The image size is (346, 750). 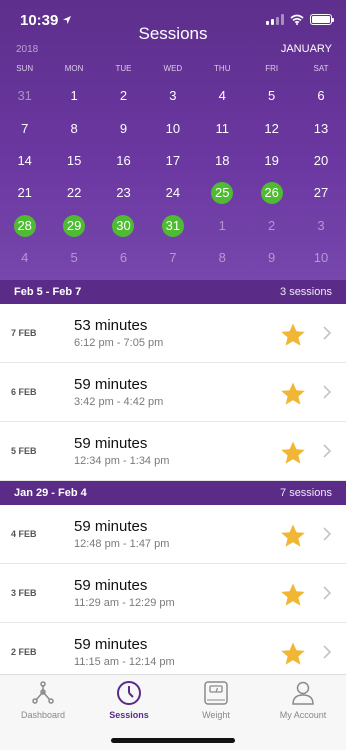 I want to click on calendar-day: 21, so click(x=24, y=193).